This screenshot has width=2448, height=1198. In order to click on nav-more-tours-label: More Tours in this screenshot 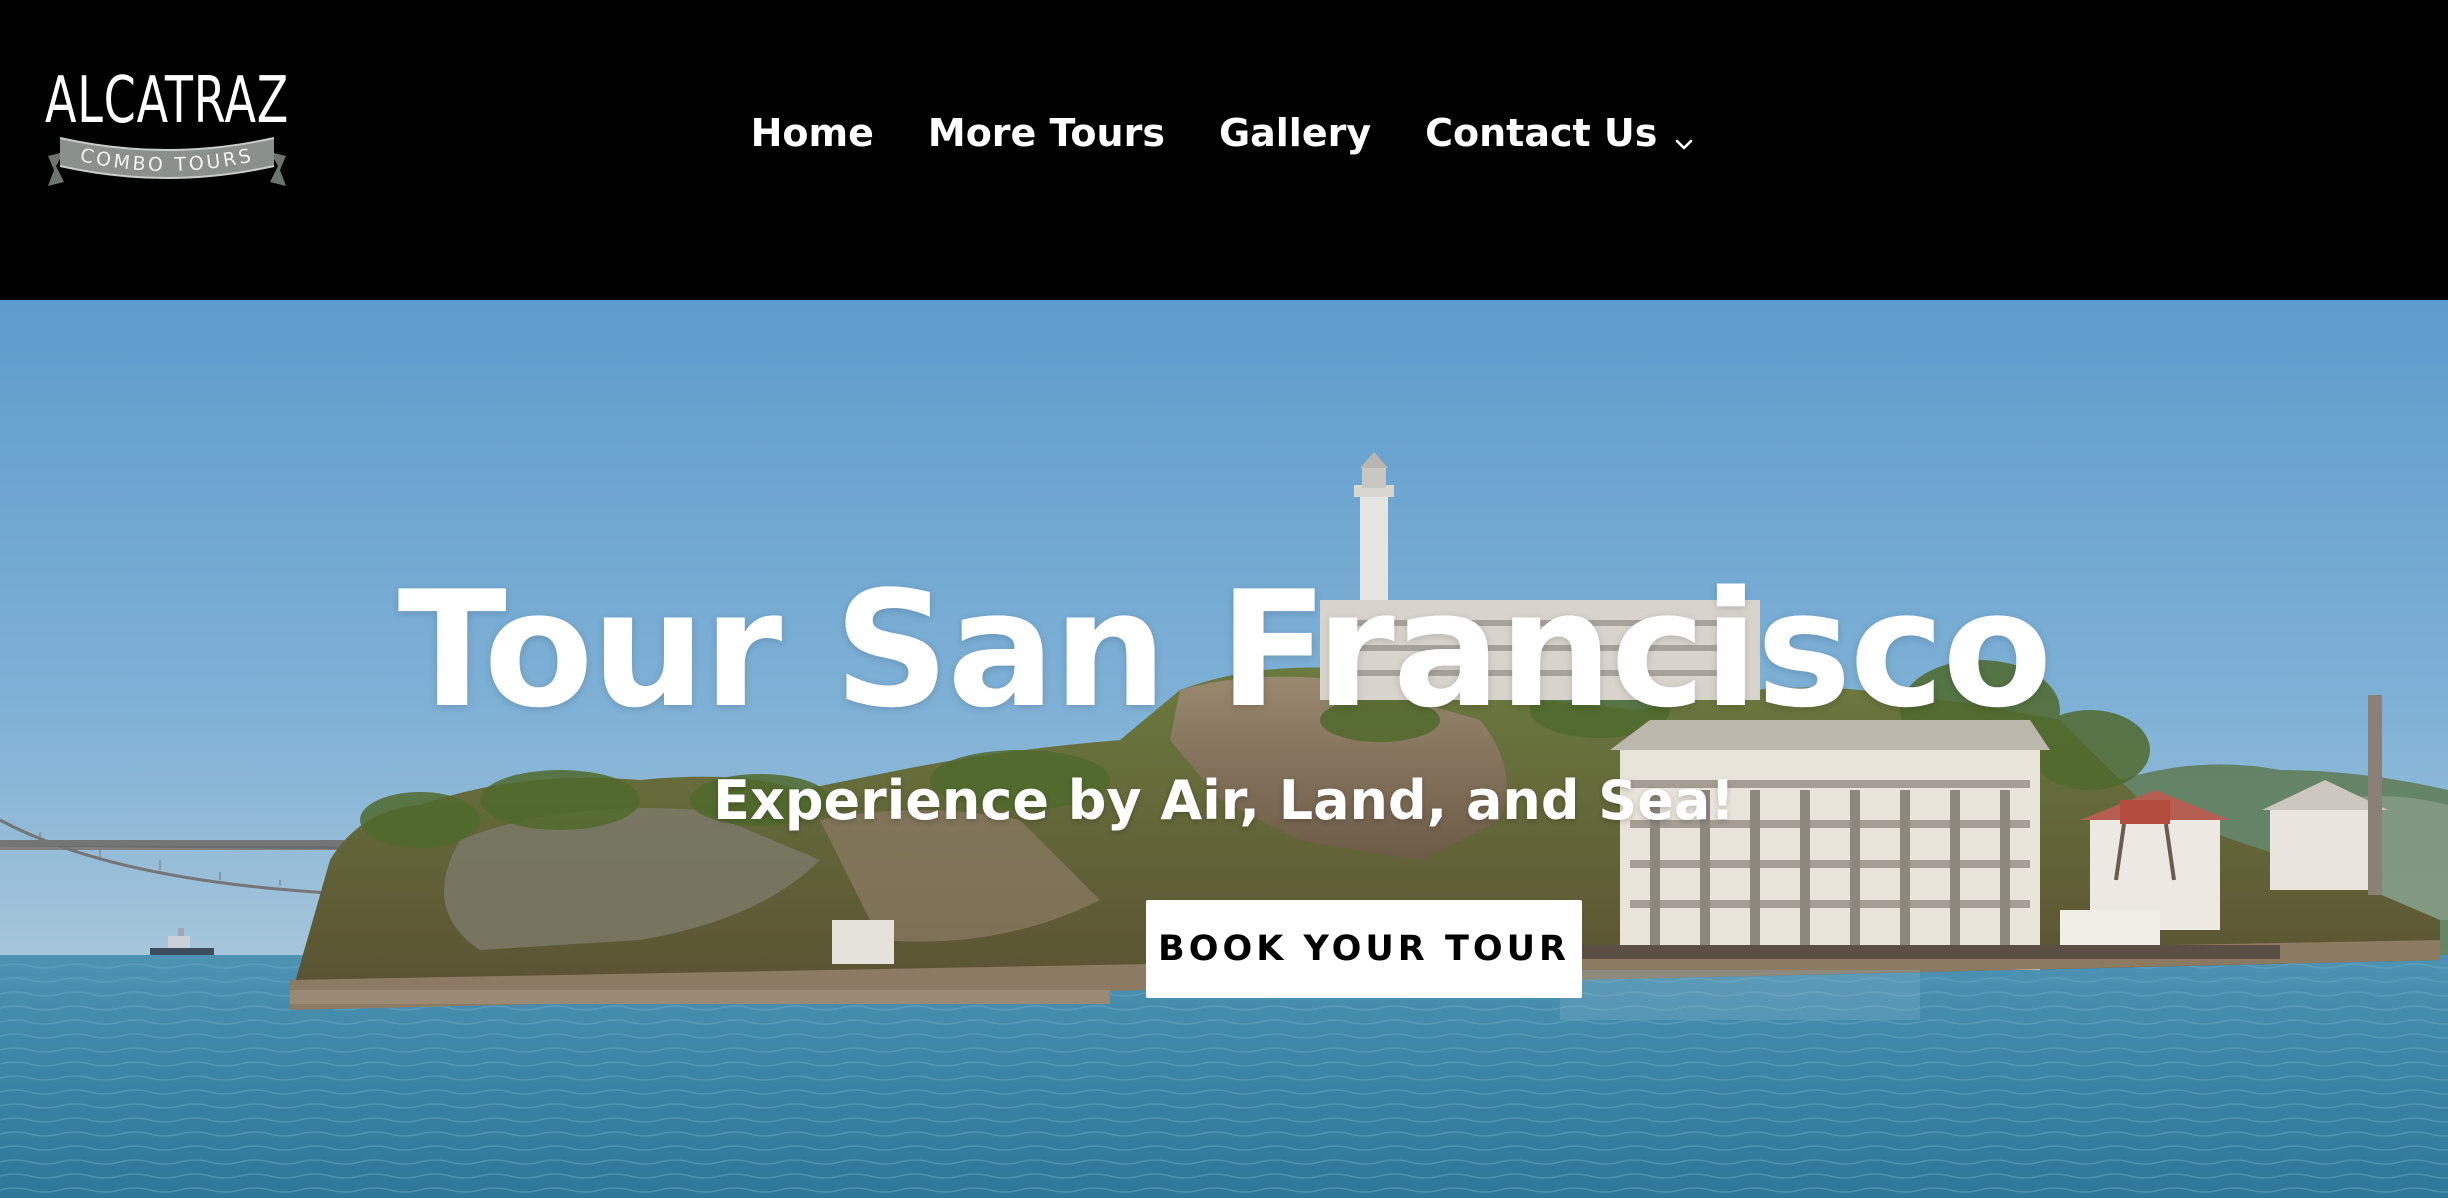, I will do `click(1046, 133)`.